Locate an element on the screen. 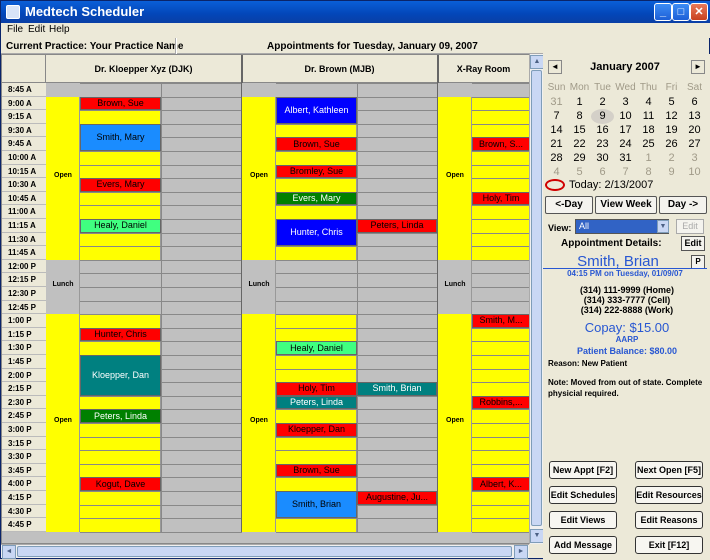 The image size is (710, 560). edit-reasons-button: Edit Reasons is located at coordinates (669, 520).